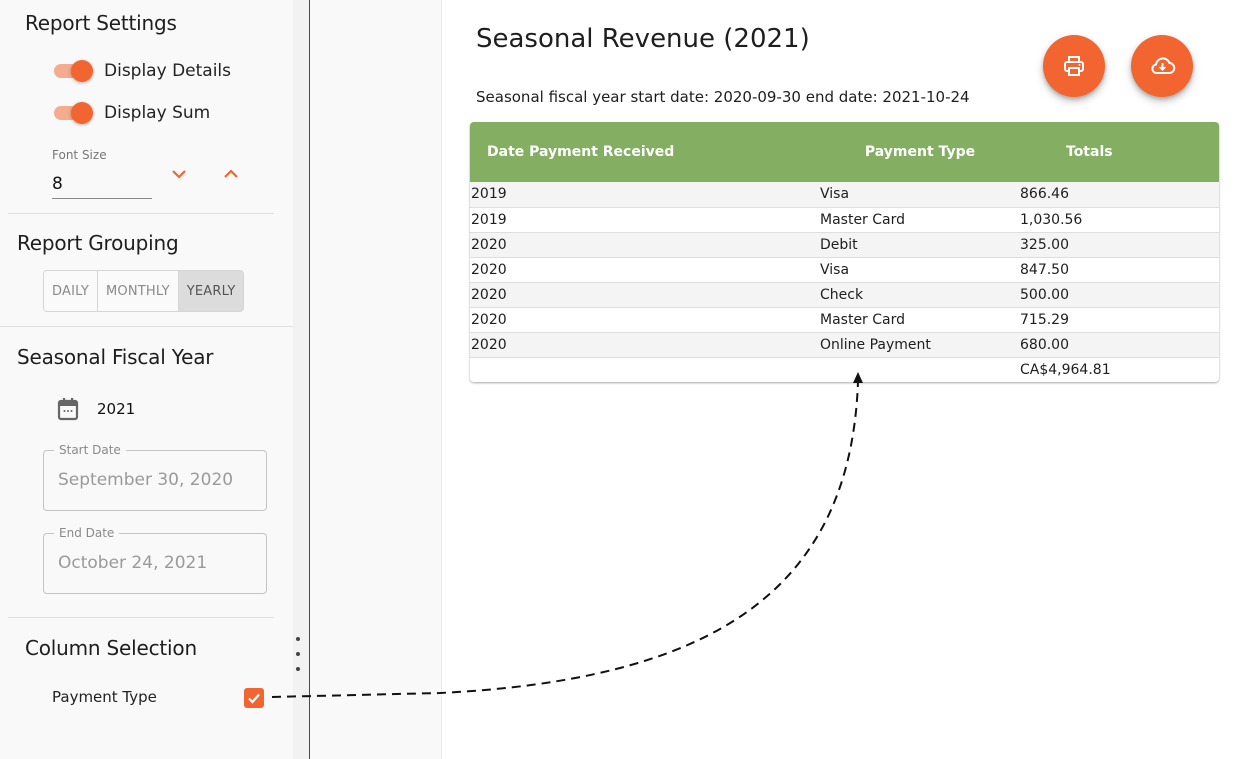 This screenshot has width=1252, height=759. What do you see at coordinates (643, 39) in the screenshot?
I see `report-title: Seasonal Revenue (2021)` at bounding box center [643, 39].